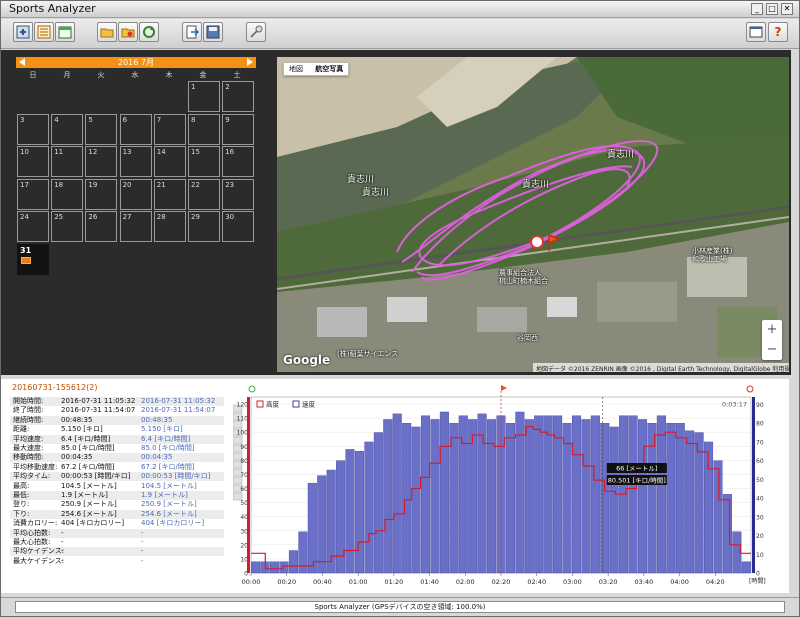 This screenshot has width=800, height=617. What do you see at coordinates (260, 404) in the screenshot?
I see `altitude-legend-icon` at bounding box center [260, 404].